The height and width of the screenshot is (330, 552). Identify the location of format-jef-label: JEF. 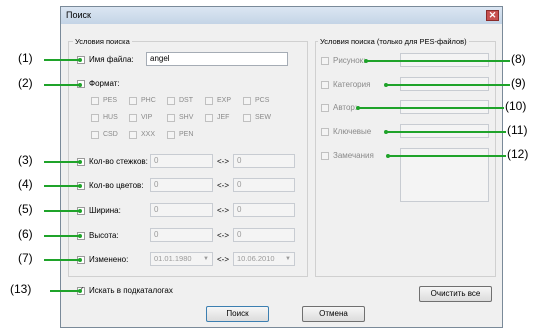
(223, 117).